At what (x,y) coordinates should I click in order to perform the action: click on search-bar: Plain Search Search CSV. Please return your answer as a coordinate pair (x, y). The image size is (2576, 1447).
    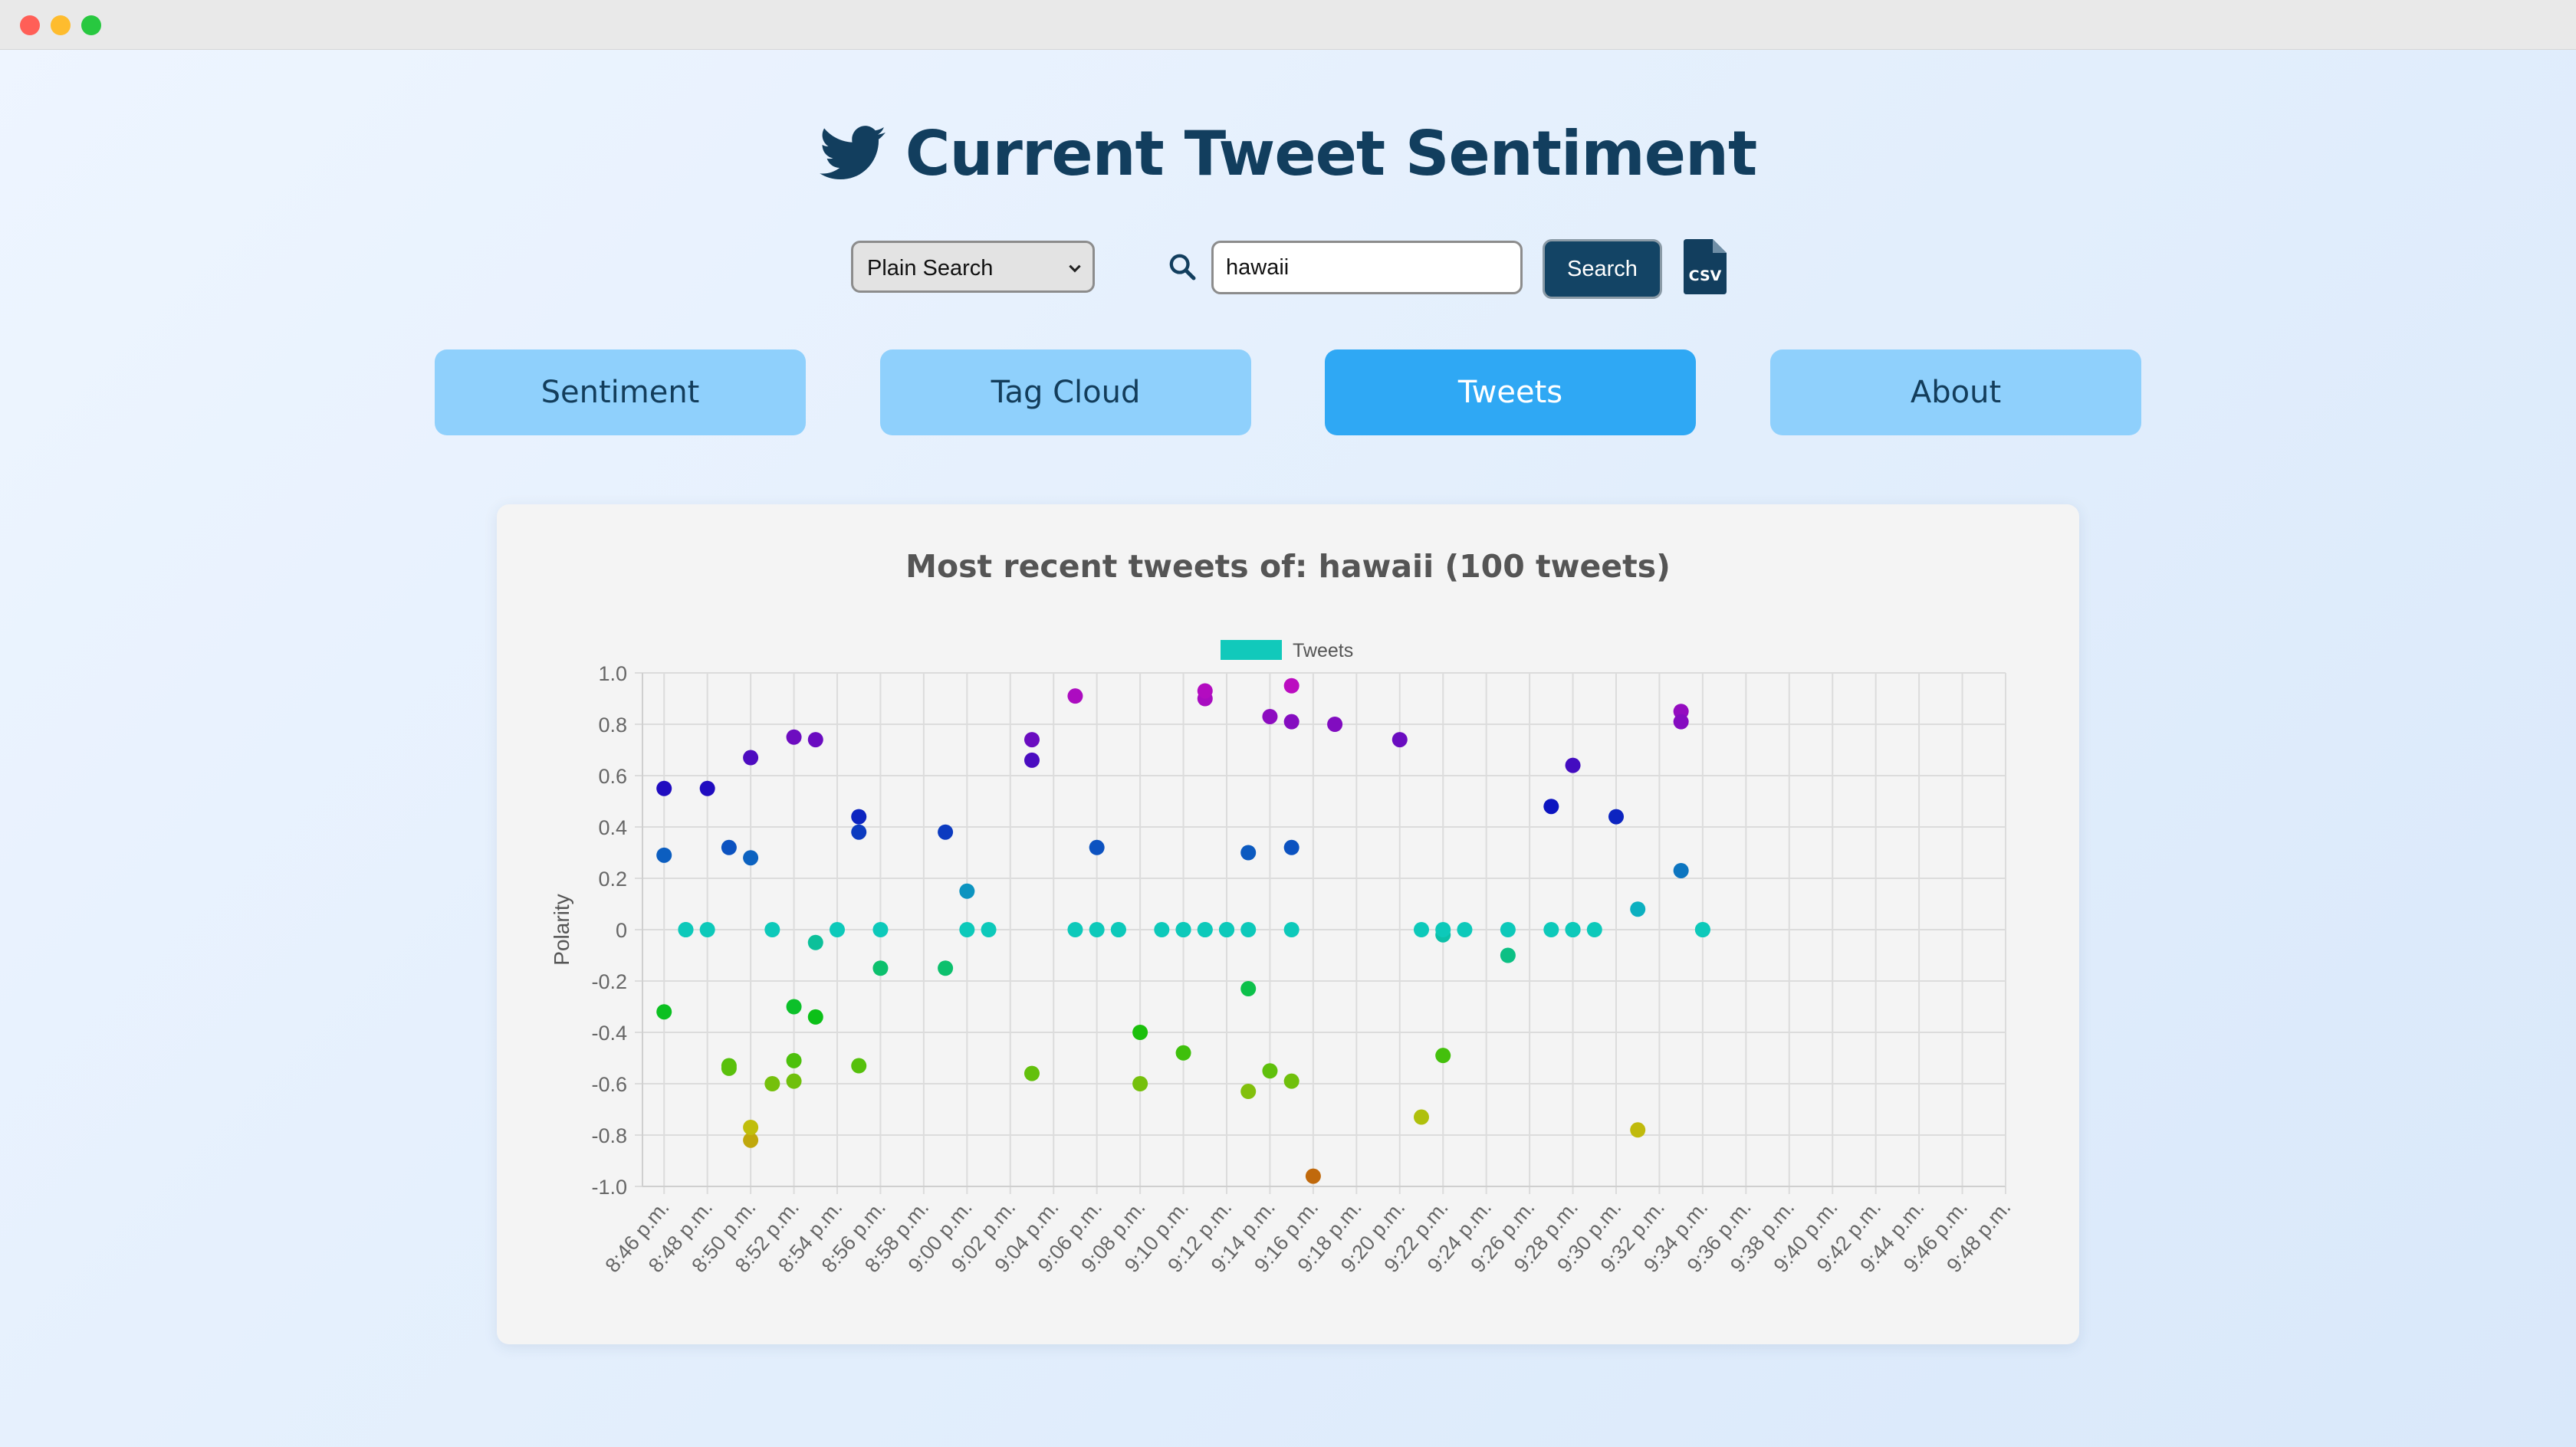
    Looking at the image, I should click on (1288, 269).